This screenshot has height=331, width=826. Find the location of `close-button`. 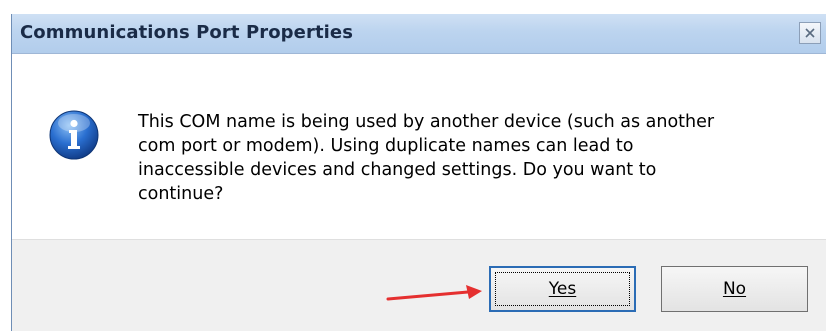

close-button is located at coordinates (810, 33).